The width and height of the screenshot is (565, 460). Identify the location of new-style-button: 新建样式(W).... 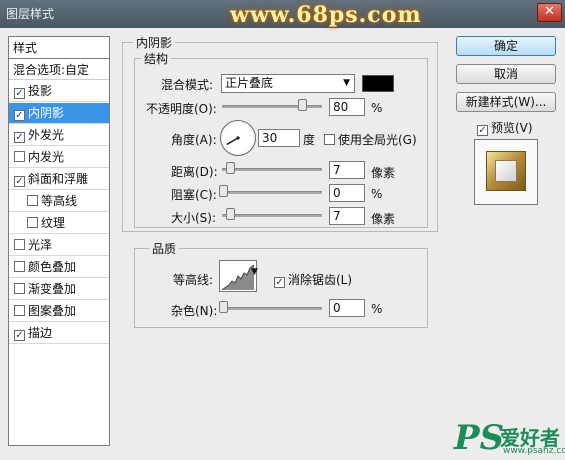
(506, 102).